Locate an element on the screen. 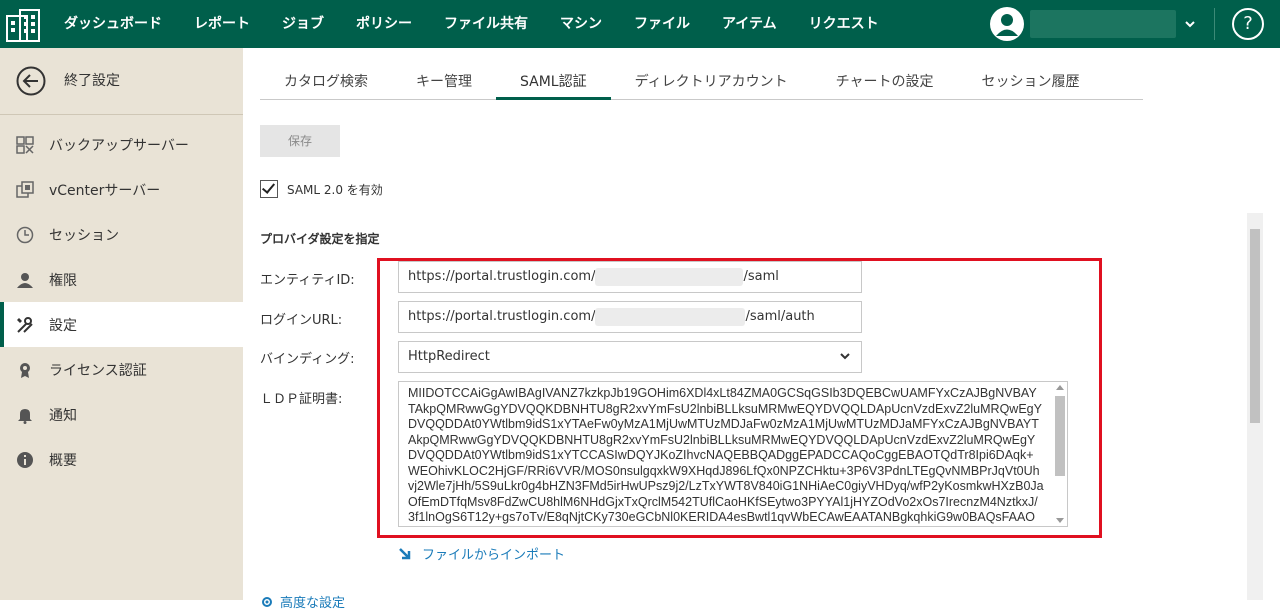 The image size is (1280, 611). sidebar-item-notifications: 通知 is located at coordinates (121, 414).